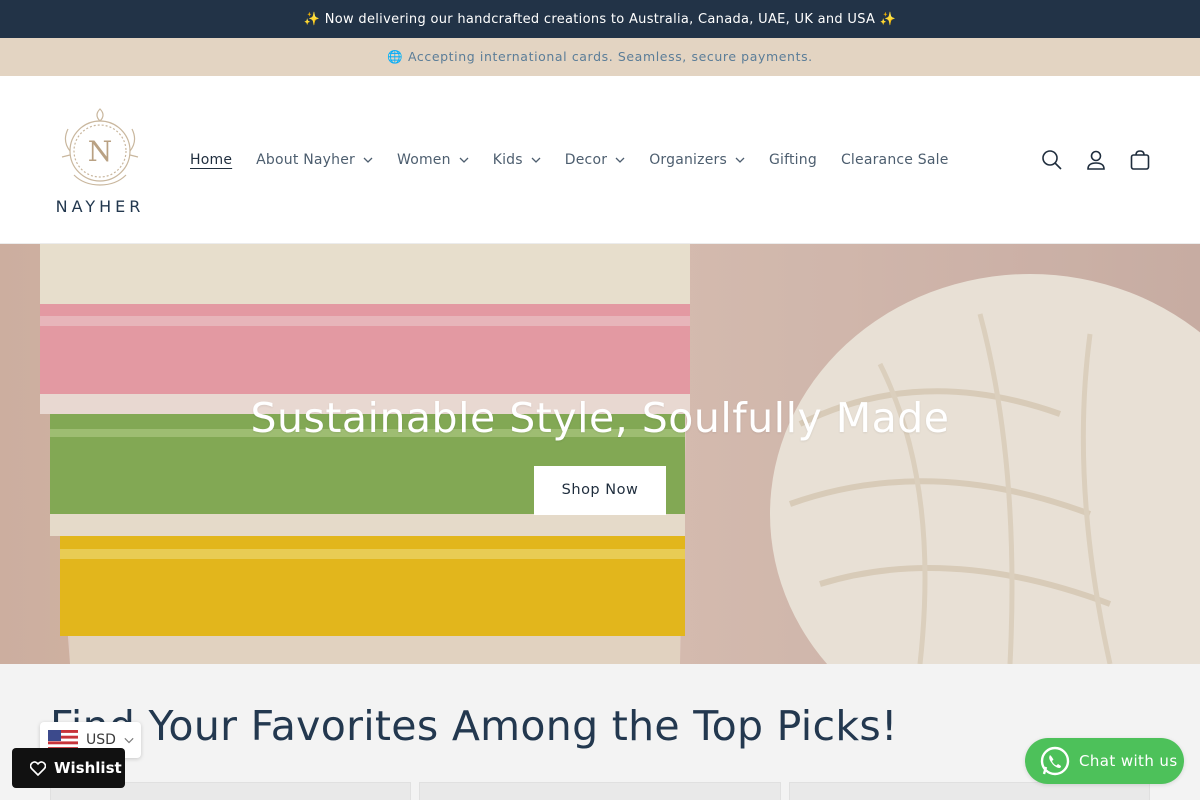 The width and height of the screenshot is (1200, 800). I want to click on hero-title: Sustainable Style, Soulfully Made, so click(600, 418).